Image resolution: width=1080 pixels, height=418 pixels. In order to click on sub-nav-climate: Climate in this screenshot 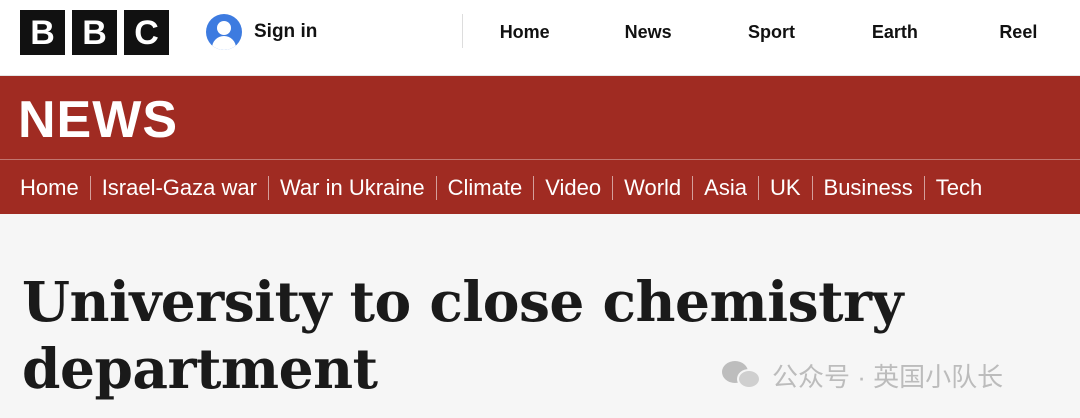, I will do `click(485, 188)`.